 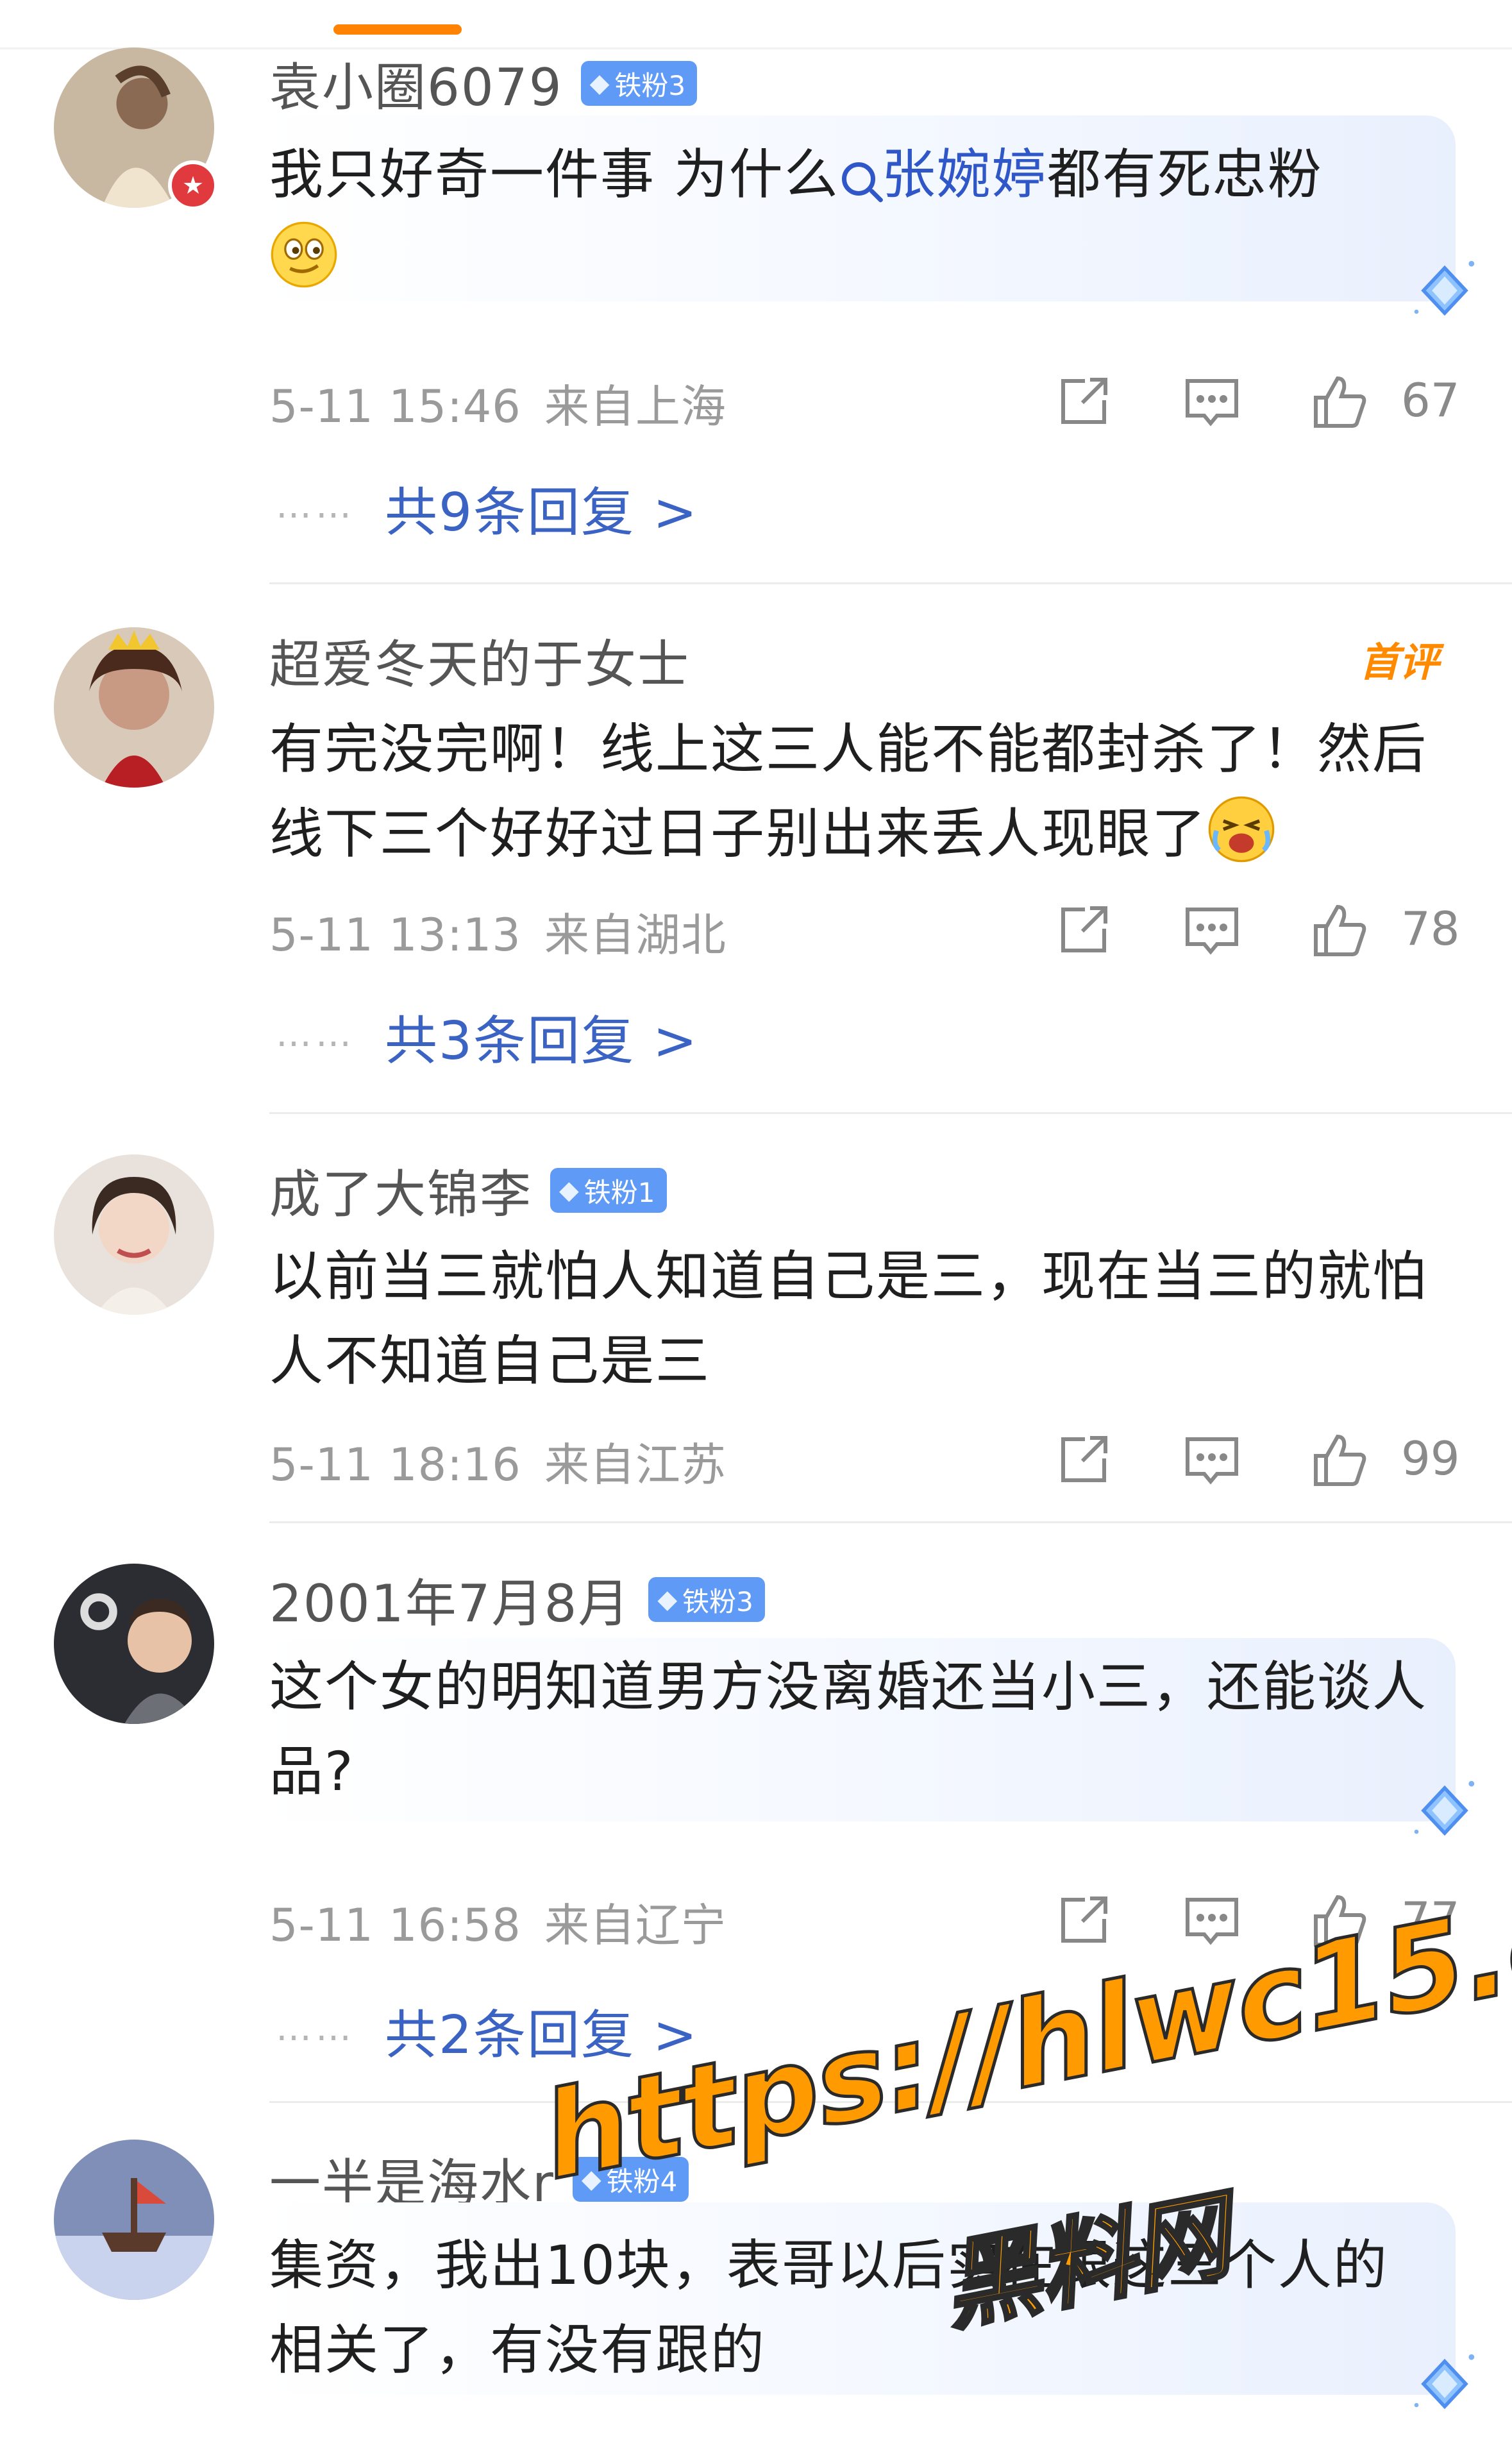 I want to click on comment-meta: 5-11 16:58 来自辽宁, so click(x=498, y=1922).